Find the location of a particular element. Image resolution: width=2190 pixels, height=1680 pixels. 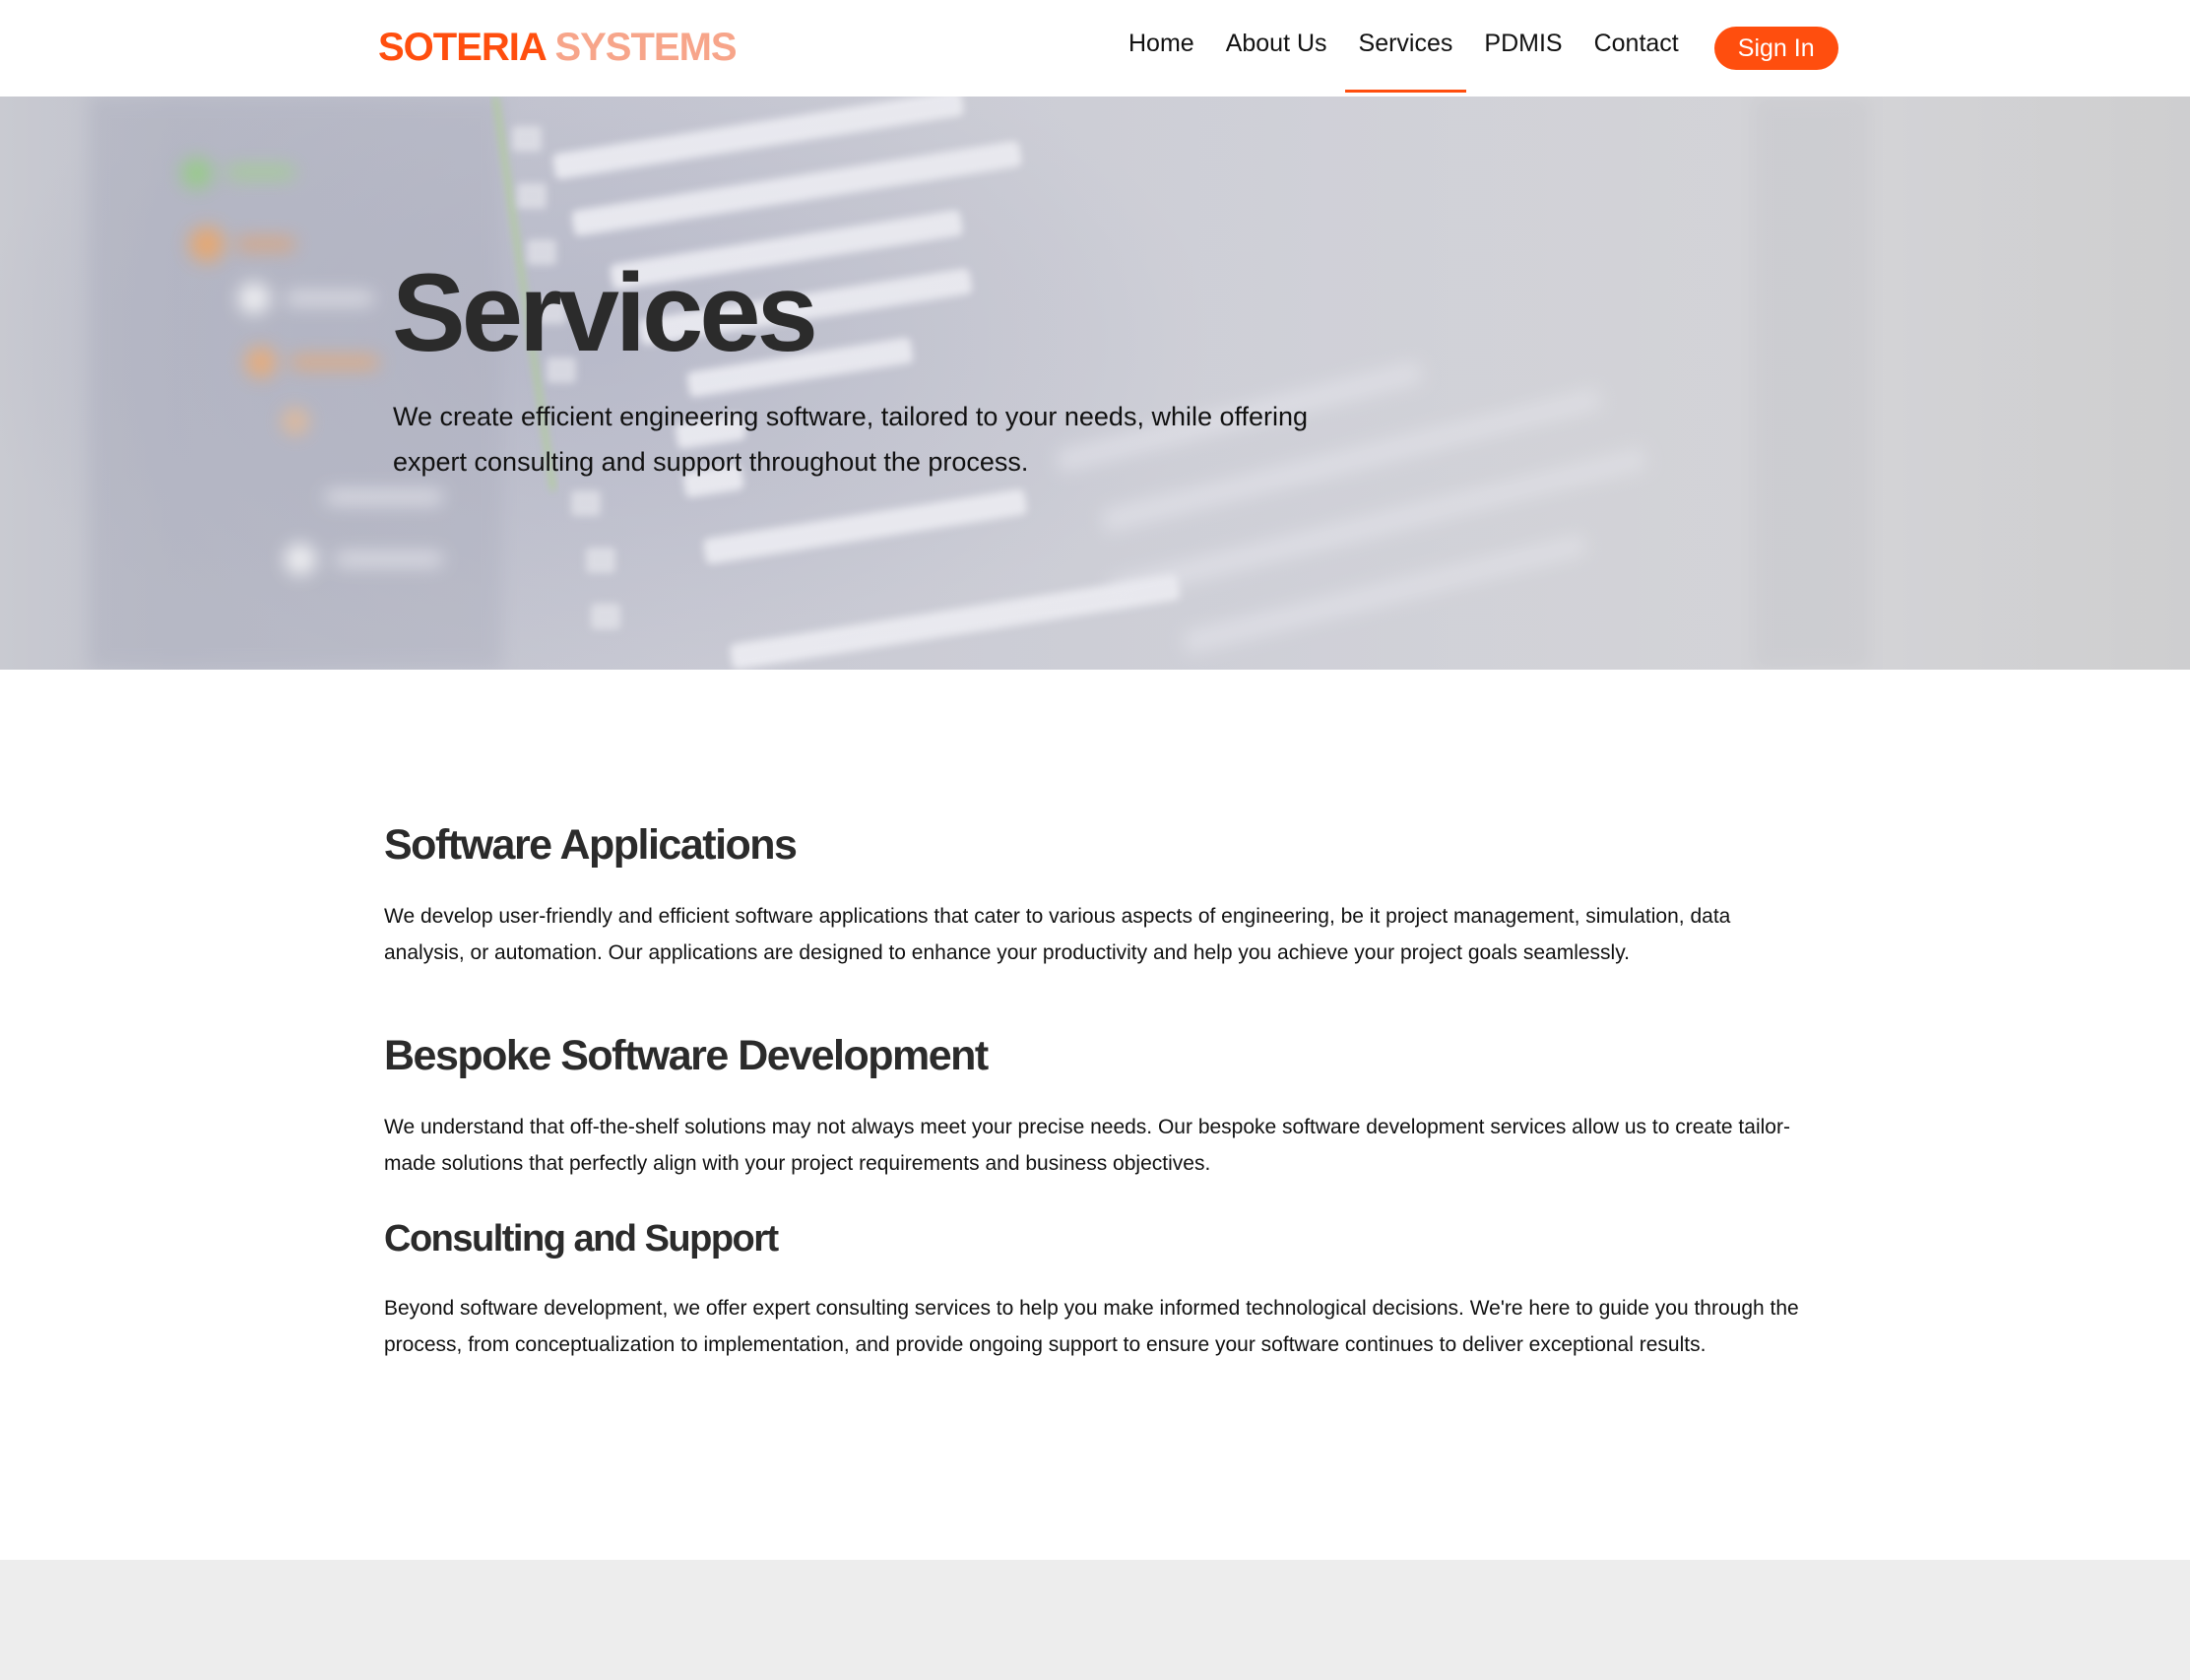

nav-services: Services is located at coordinates (1405, 48).